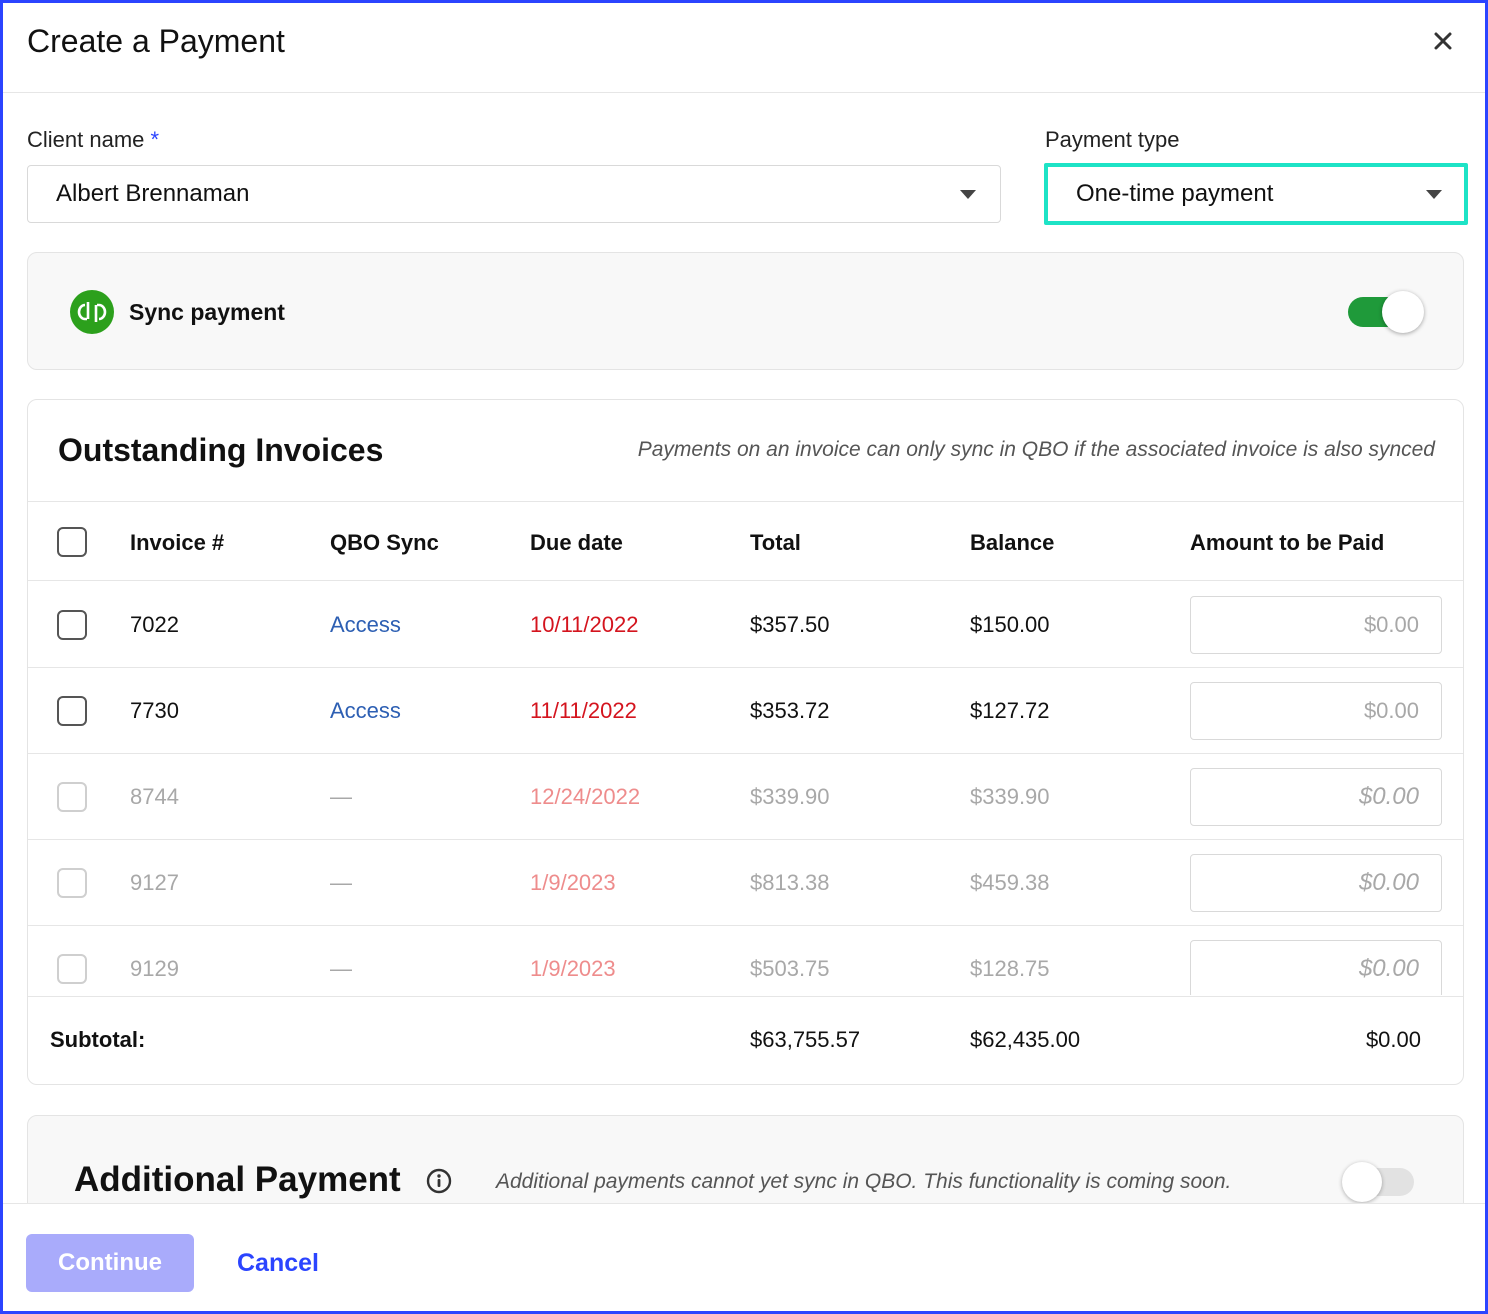 Image resolution: width=1488 pixels, height=1314 pixels. What do you see at coordinates (585, 796) in the screenshot?
I see `due-date: 12/24/2022` at bounding box center [585, 796].